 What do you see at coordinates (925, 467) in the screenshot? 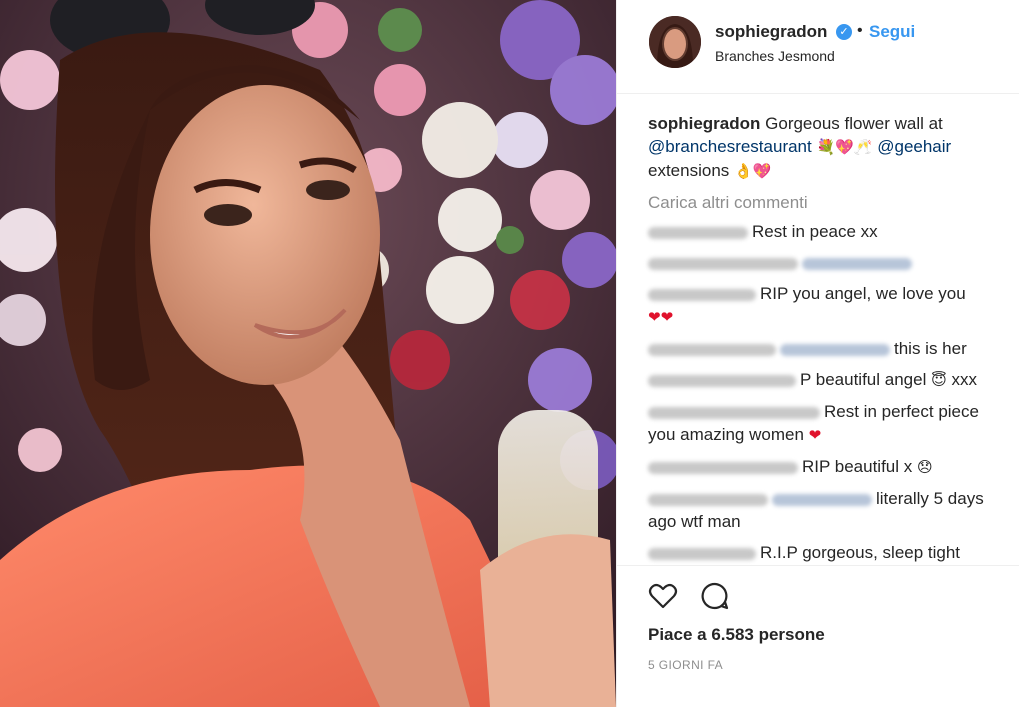
I see `comment-emoji: 😞` at bounding box center [925, 467].